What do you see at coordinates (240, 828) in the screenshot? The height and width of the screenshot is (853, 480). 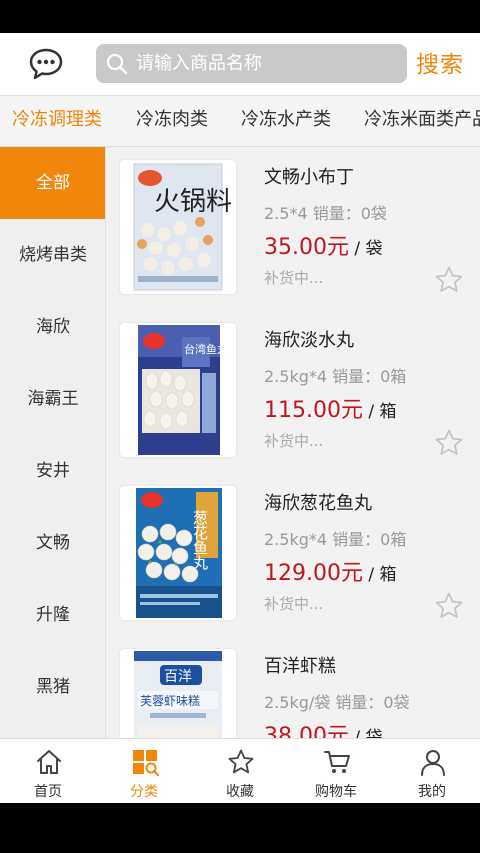 I see `system-navigation-bar` at bounding box center [240, 828].